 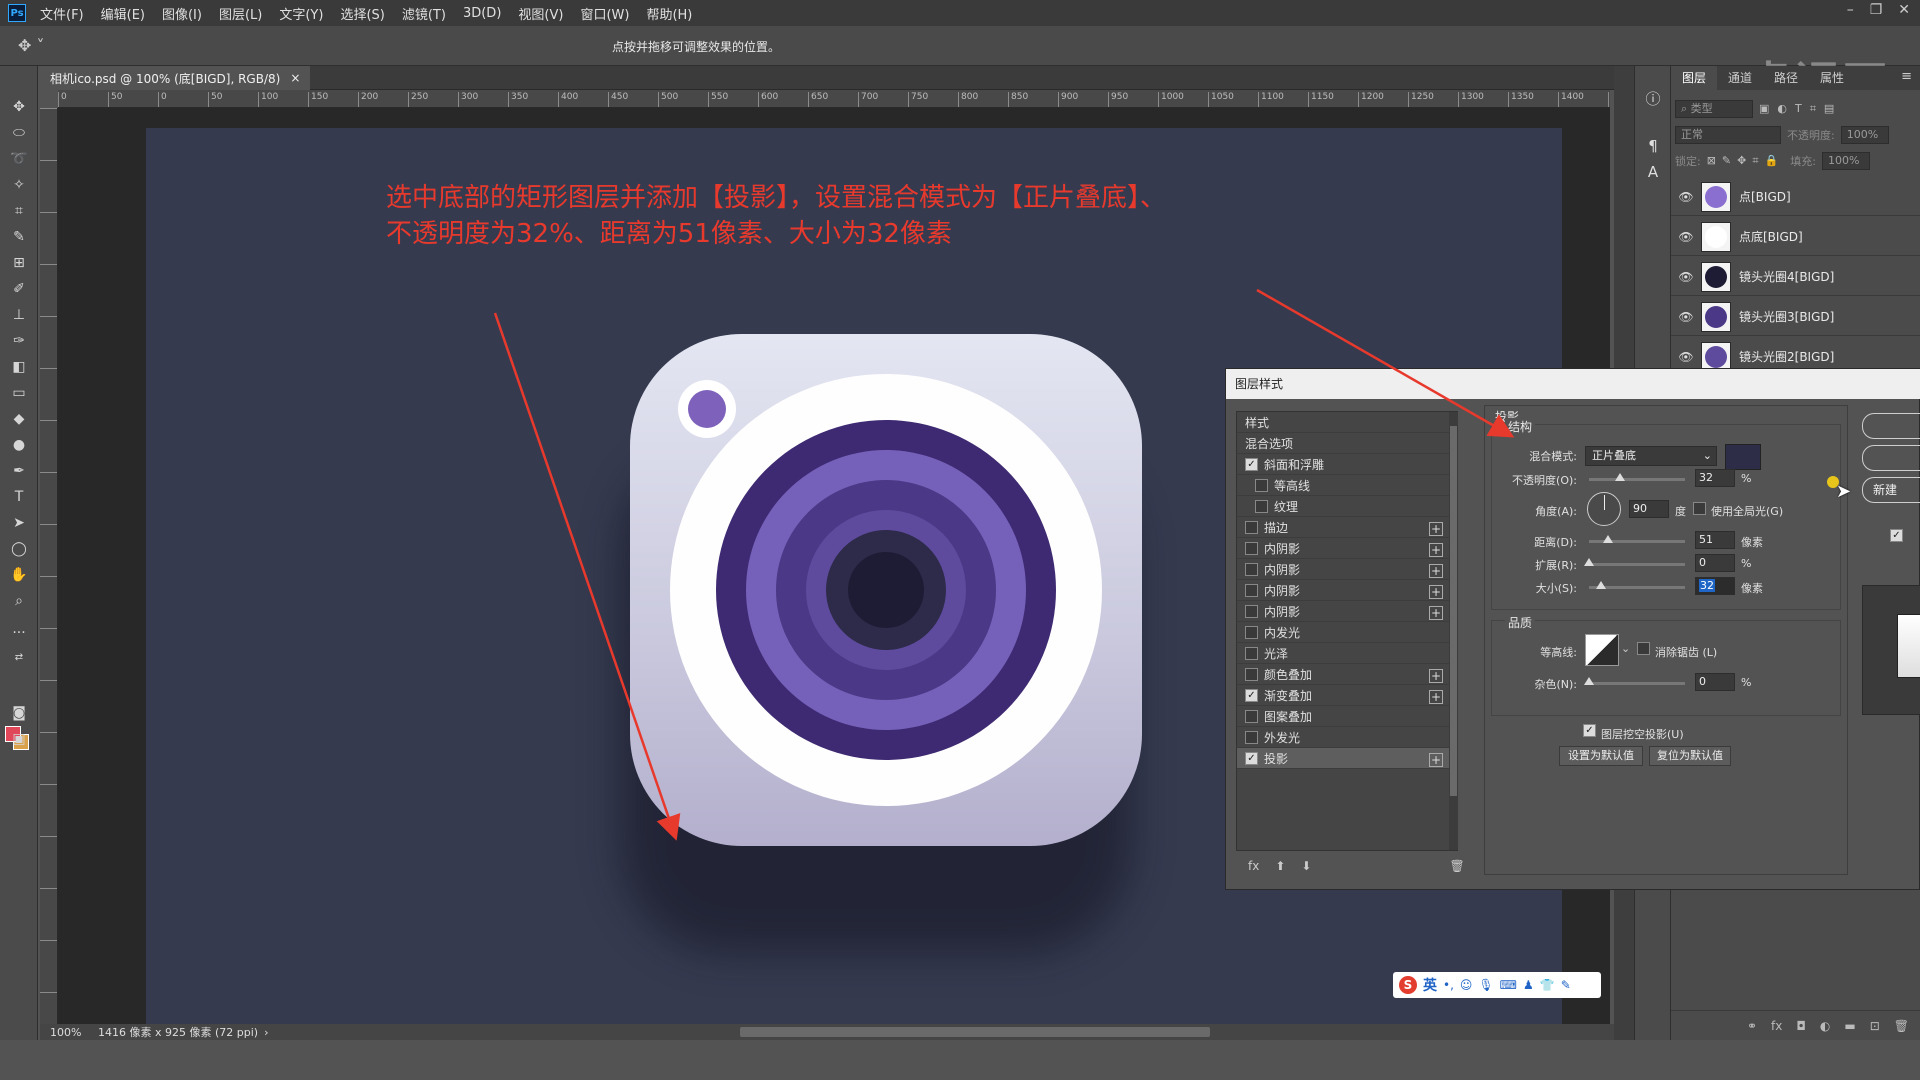 What do you see at coordinates (19, 471) in the screenshot?
I see `pen-tool-icon: ✒` at bounding box center [19, 471].